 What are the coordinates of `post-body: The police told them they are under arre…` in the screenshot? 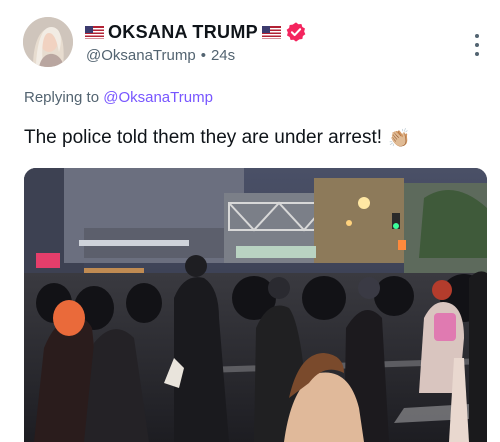 It's located at (203, 137).